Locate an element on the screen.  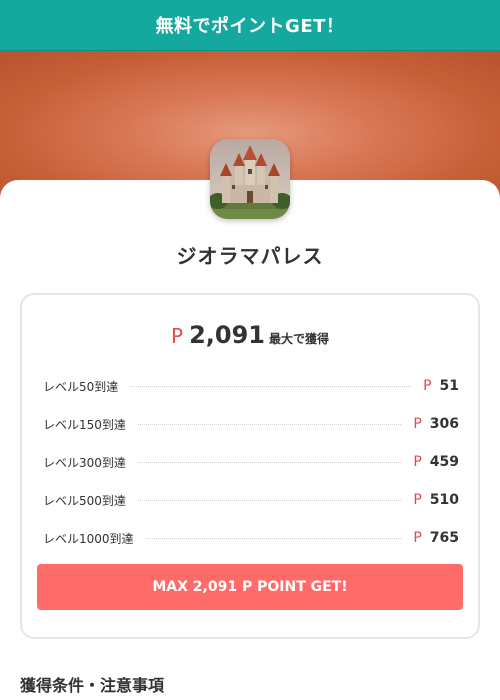
conditions-heading: 獲得条件・注意事項 is located at coordinates (92, 685).